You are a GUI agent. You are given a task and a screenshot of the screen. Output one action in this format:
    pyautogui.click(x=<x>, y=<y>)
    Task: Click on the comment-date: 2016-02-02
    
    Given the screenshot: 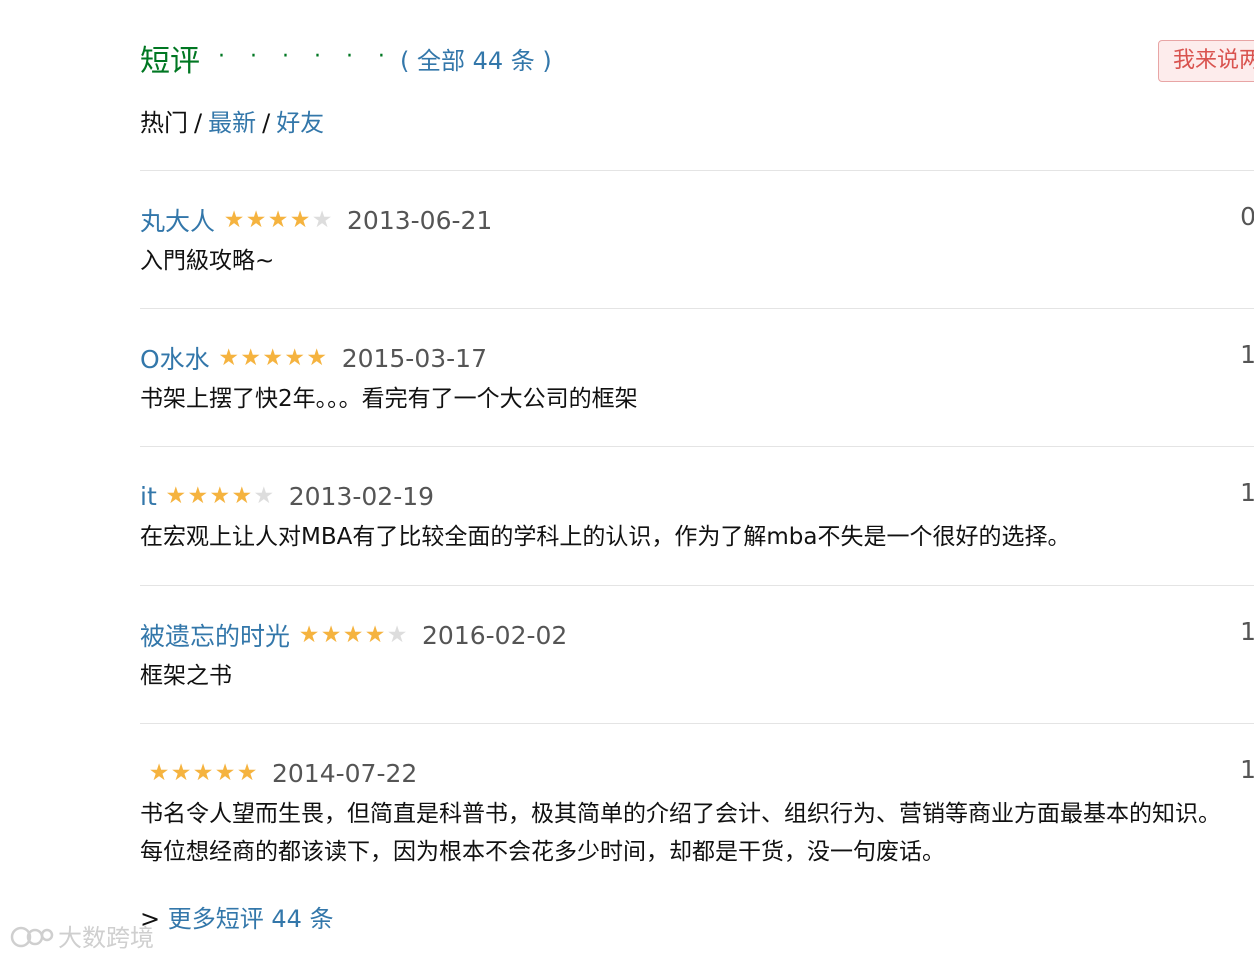 What is the action you would take?
    pyautogui.click(x=495, y=635)
    